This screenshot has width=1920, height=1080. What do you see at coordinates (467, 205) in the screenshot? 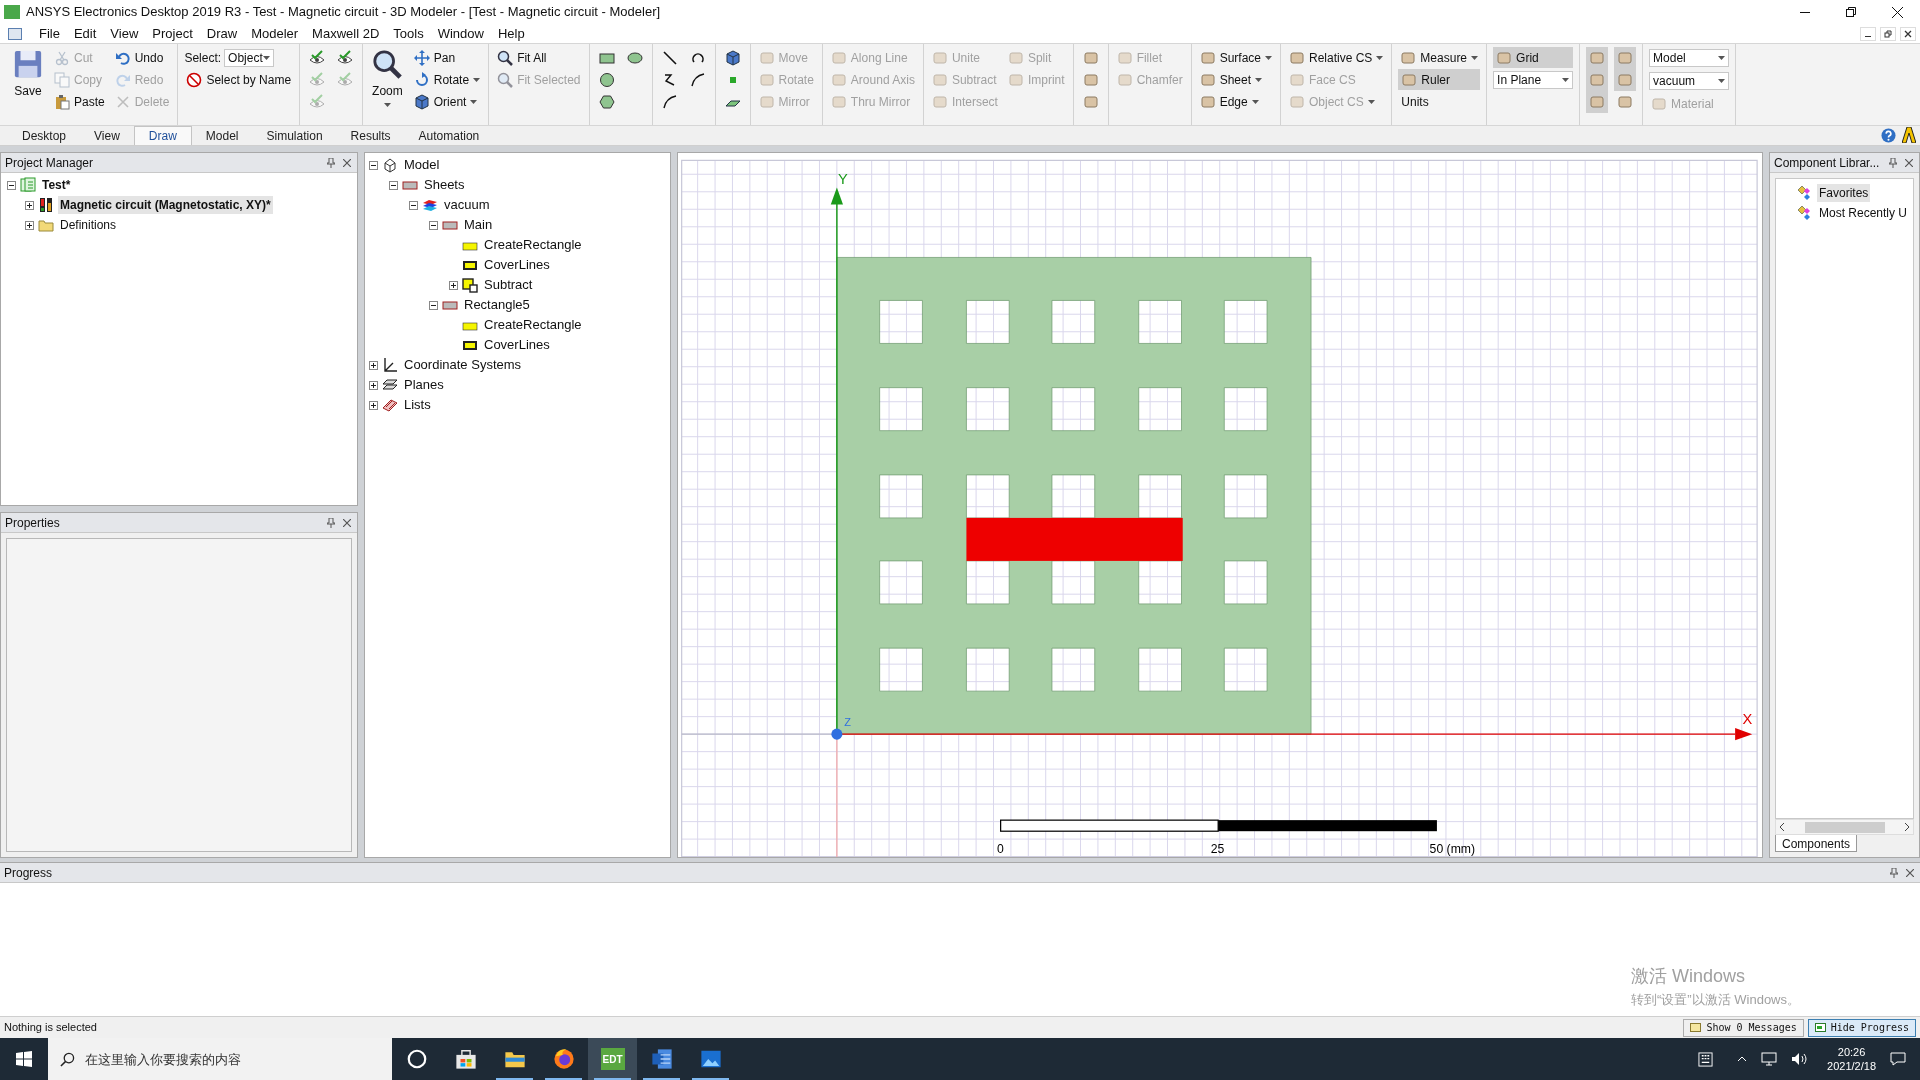
I see `tree-item: vacuum` at bounding box center [467, 205].